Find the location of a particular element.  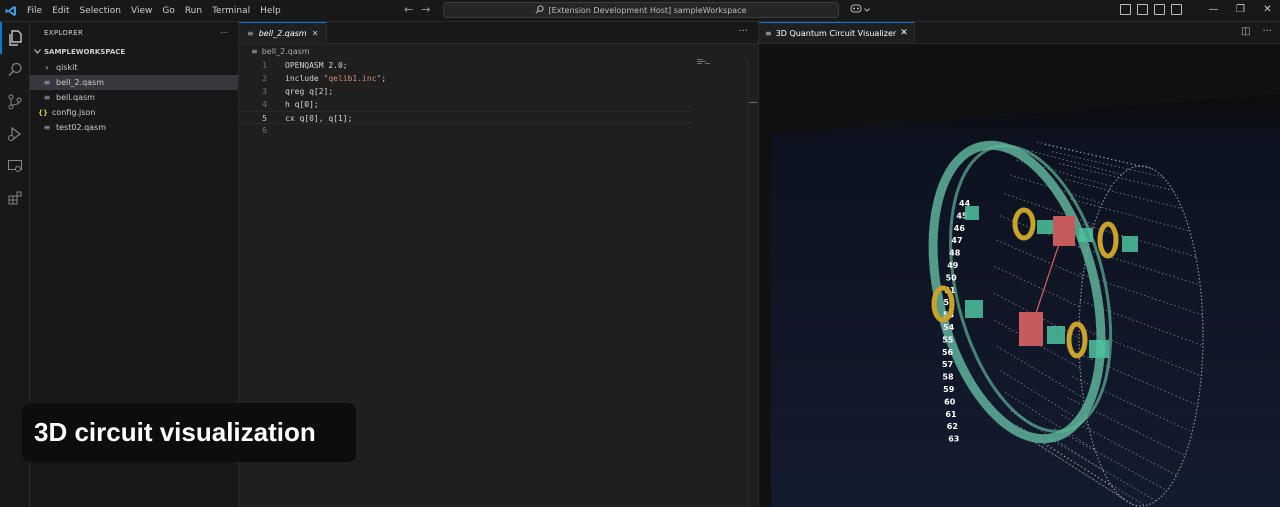

menu-help: Help is located at coordinates (270, 11).